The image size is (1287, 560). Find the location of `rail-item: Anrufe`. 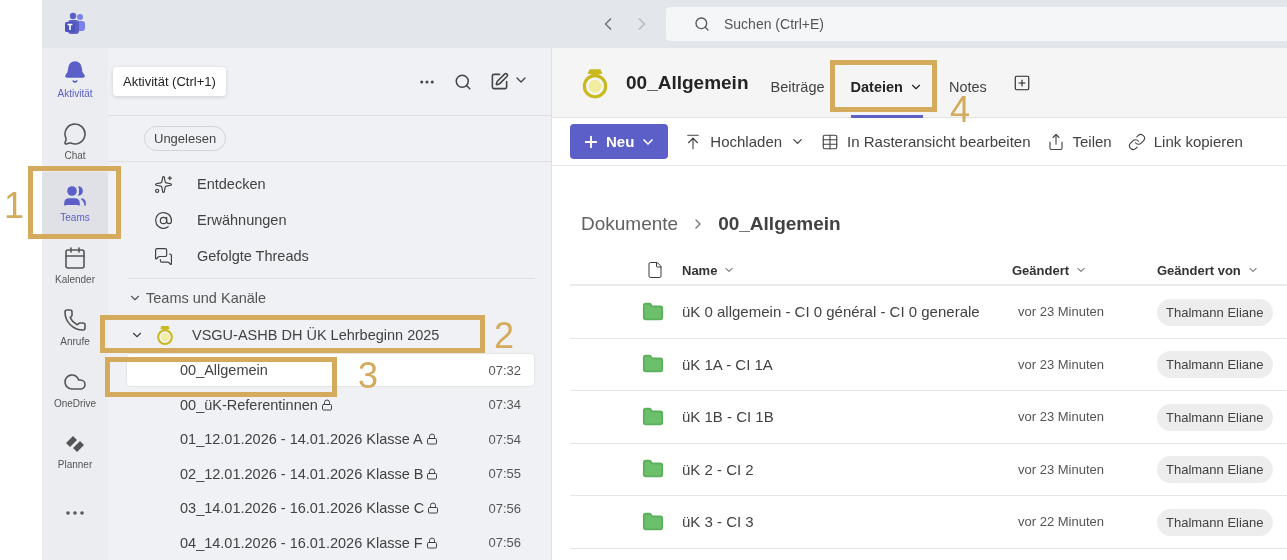

rail-item: Anrufe is located at coordinates (75, 327).